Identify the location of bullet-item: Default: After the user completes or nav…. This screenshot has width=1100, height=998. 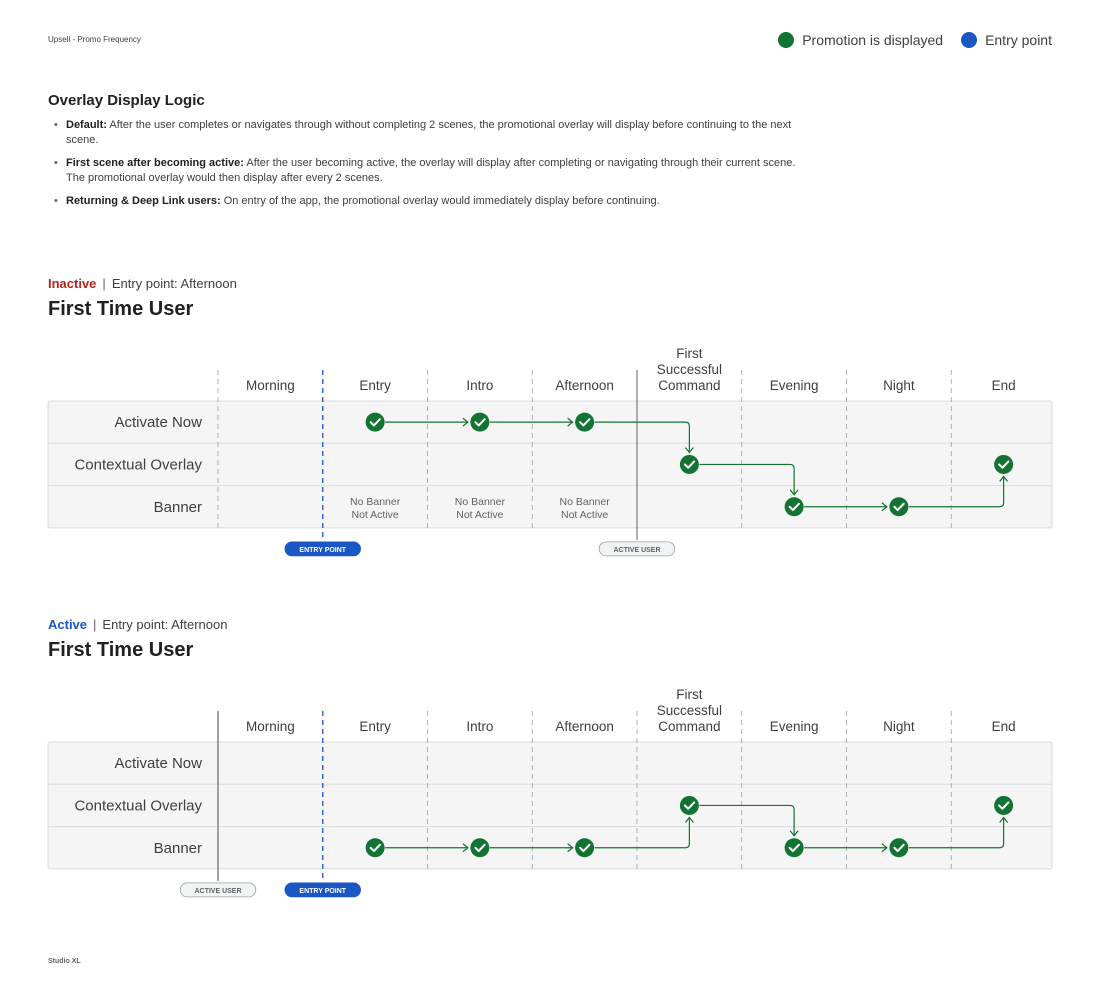
(428, 133).